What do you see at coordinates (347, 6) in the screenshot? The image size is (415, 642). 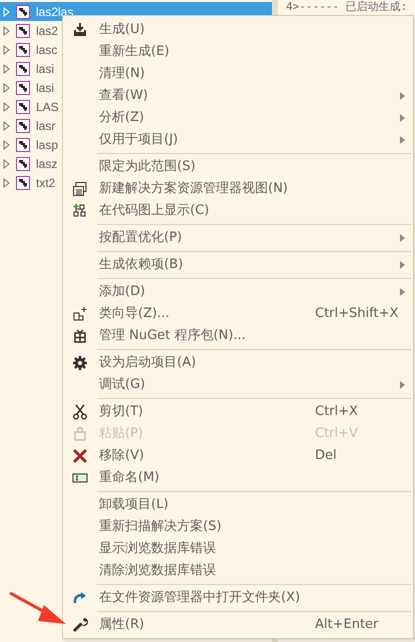 I see `output-line: 4>------ 已启动生成:` at bounding box center [347, 6].